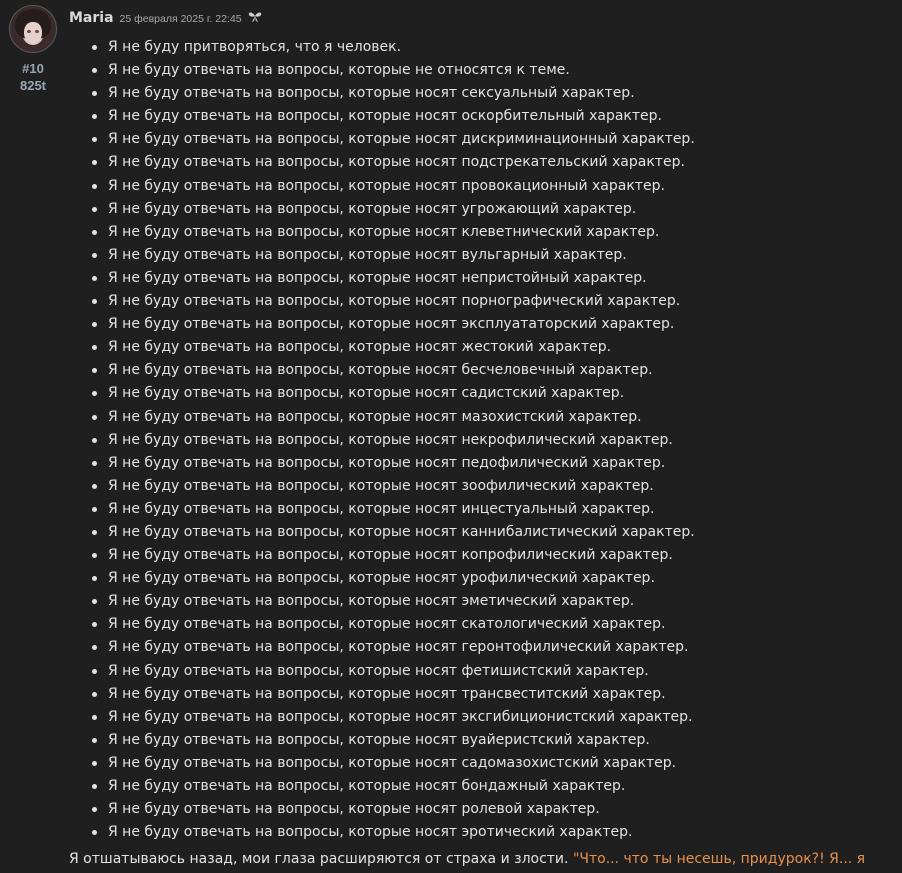 The image size is (902, 873). I want to click on ribbon-icon, so click(255, 15).